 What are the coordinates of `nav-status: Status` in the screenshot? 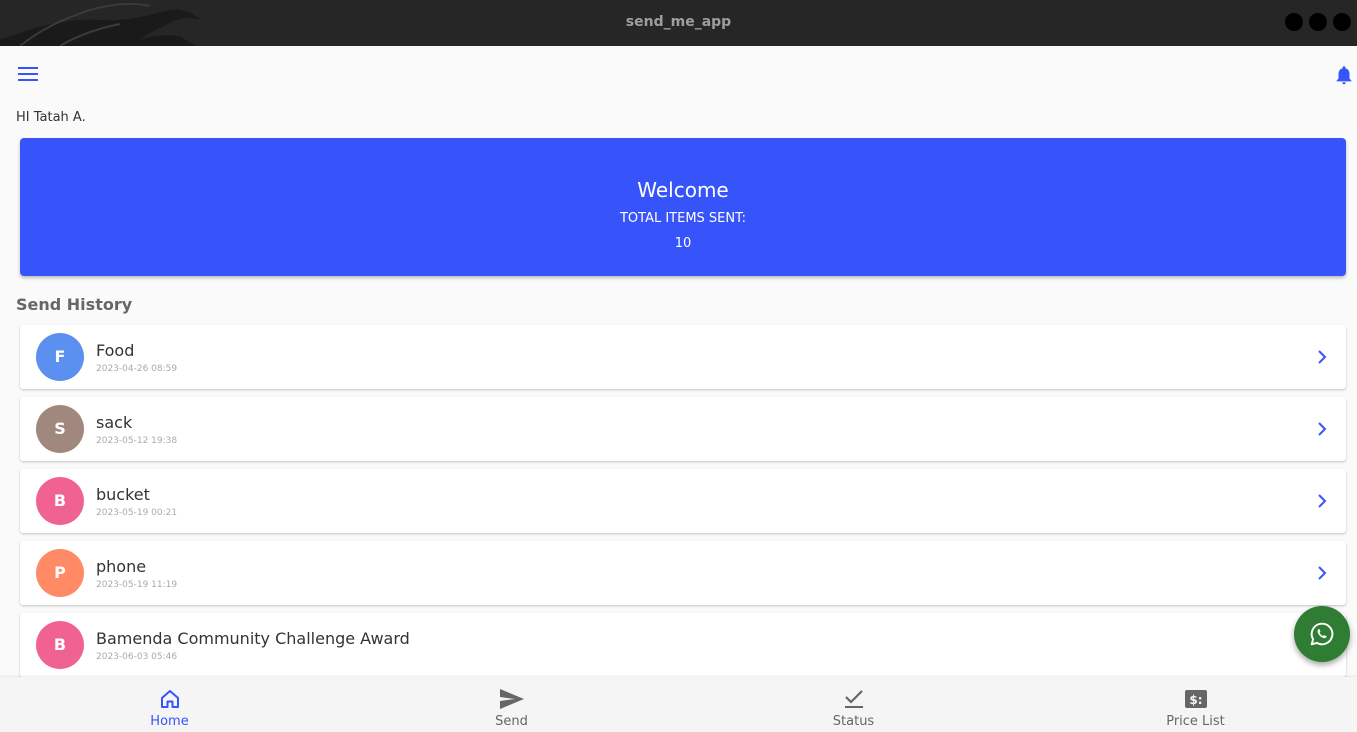 It's located at (853, 704).